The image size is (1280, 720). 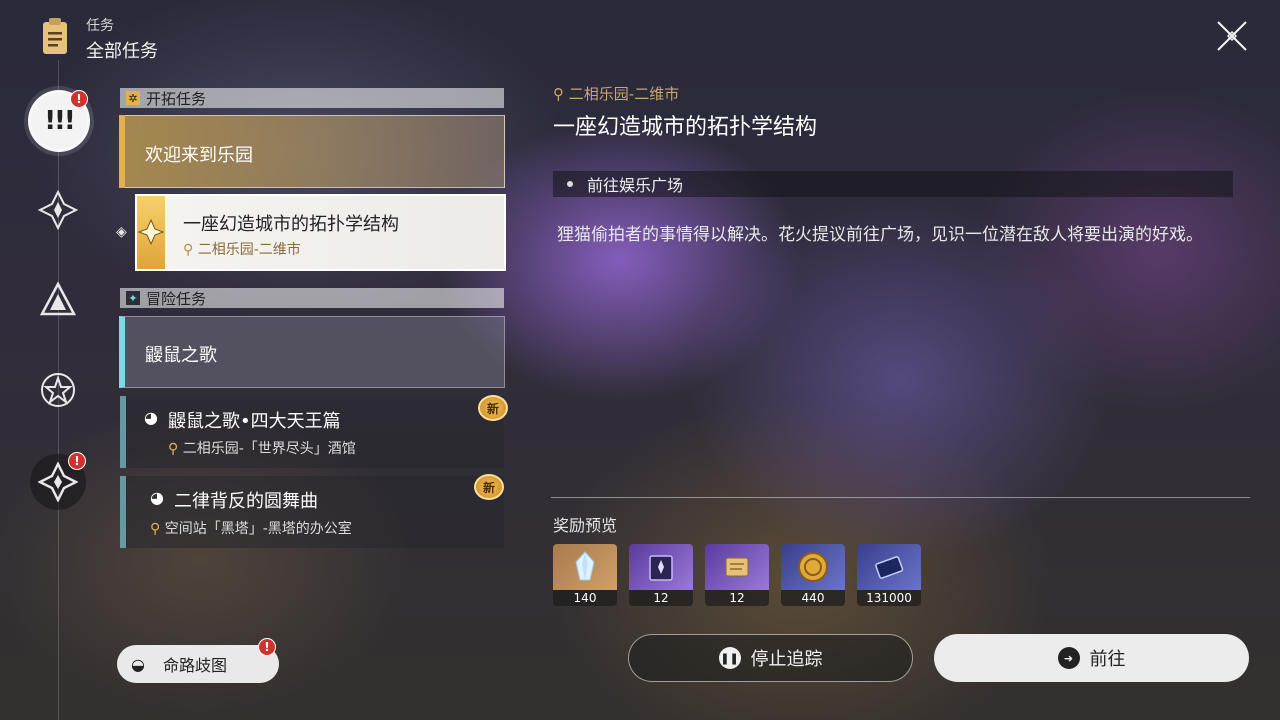 What do you see at coordinates (635, 185) in the screenshot?
I see `objective-text: 前往娱乐广场` at bounding box center [635, 185].